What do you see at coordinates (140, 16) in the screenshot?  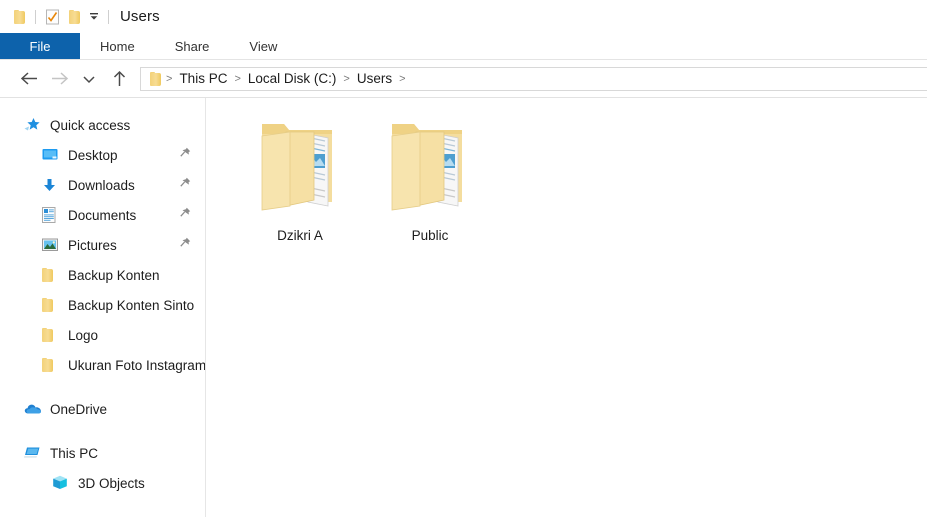 I see `window-title: Users` at bounding box center [140, 16].